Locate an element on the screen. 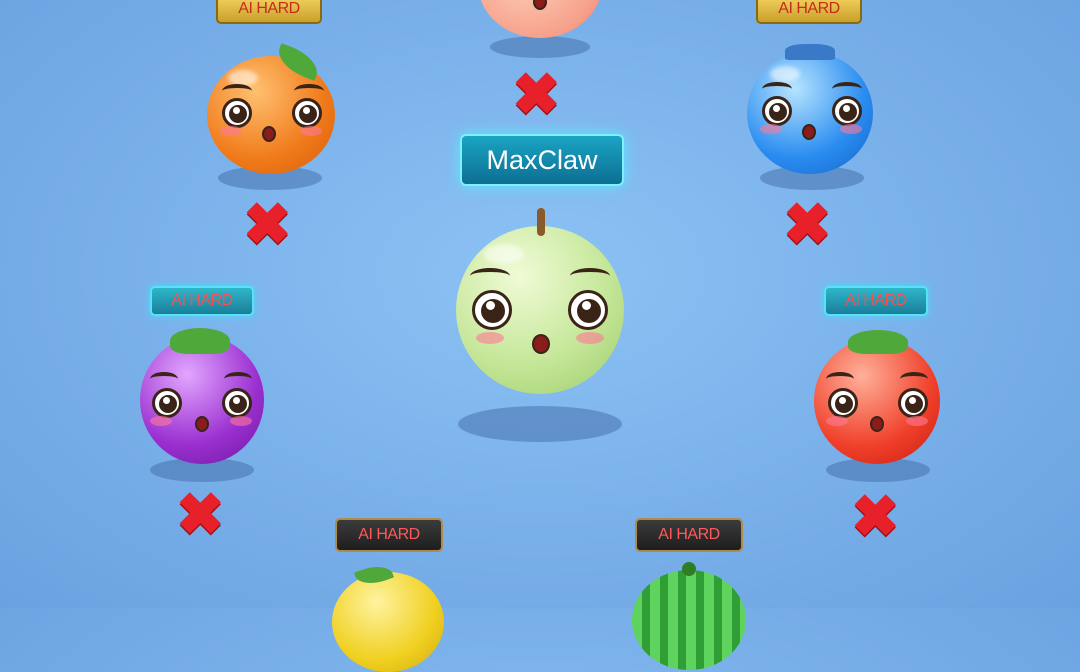  player-shadow is located at coordinates (540, 424).